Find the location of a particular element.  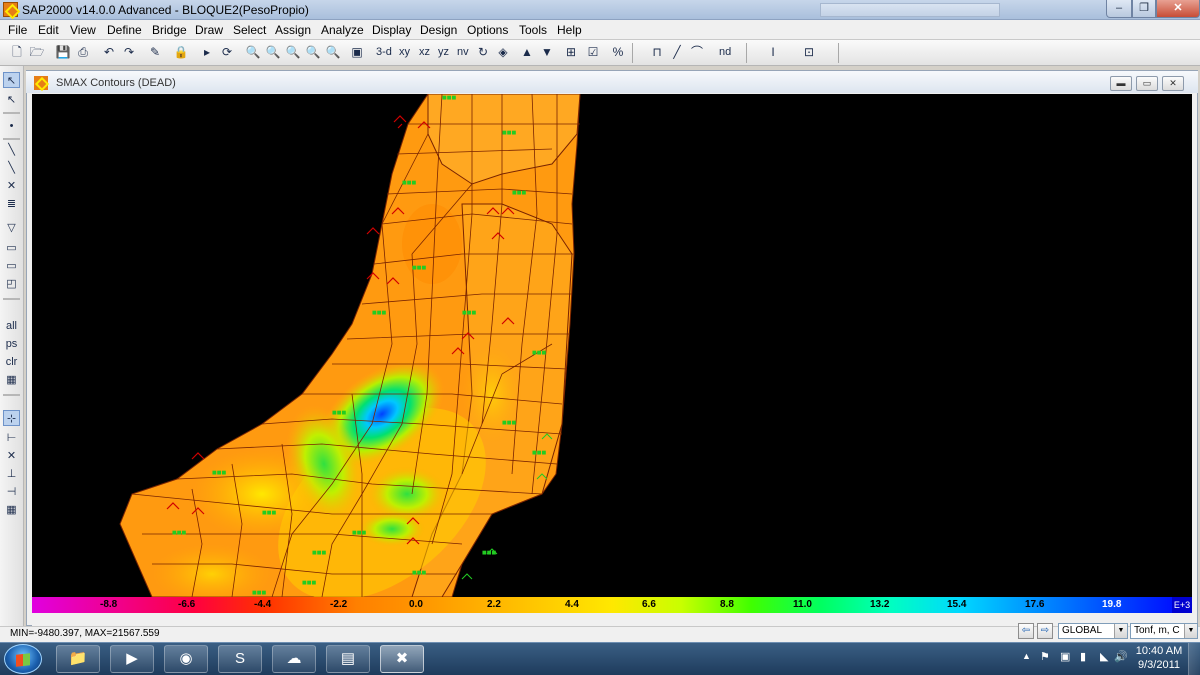

save-icon: 💾 is located at coordinates (63, 52).